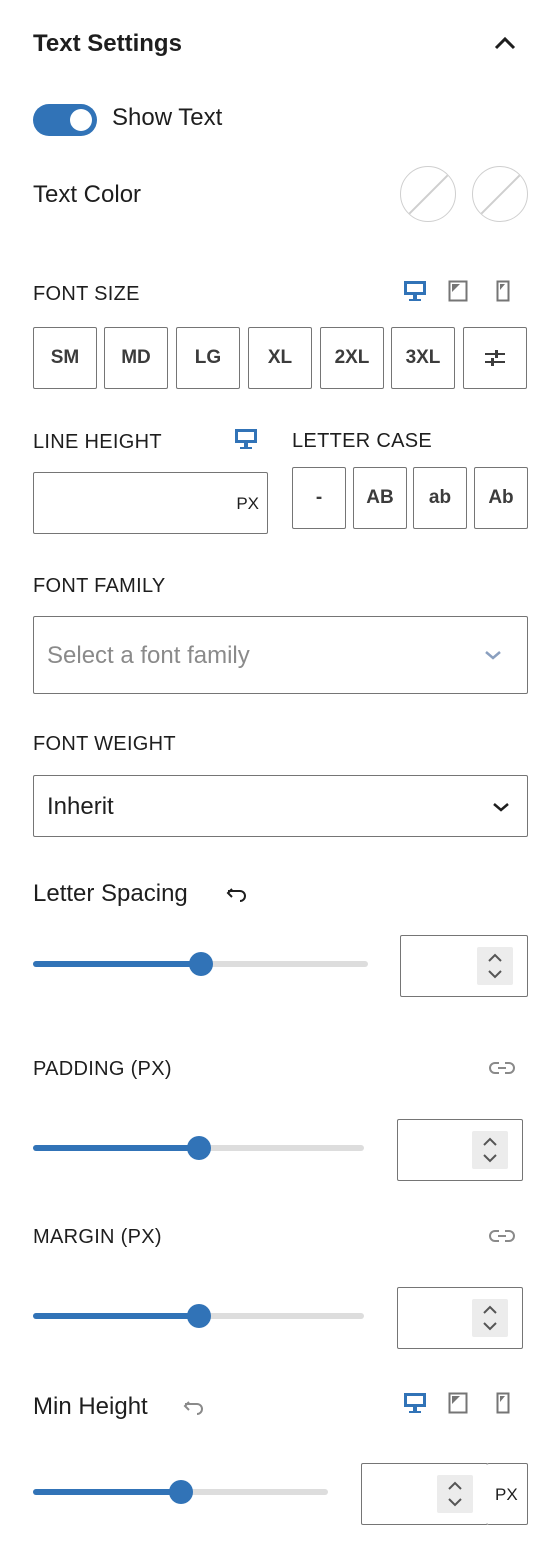 The image size is (560, 1542). Describe the element at coordinates (181, 1492) in the screenshot. I see `min-height-thumb` at that location.